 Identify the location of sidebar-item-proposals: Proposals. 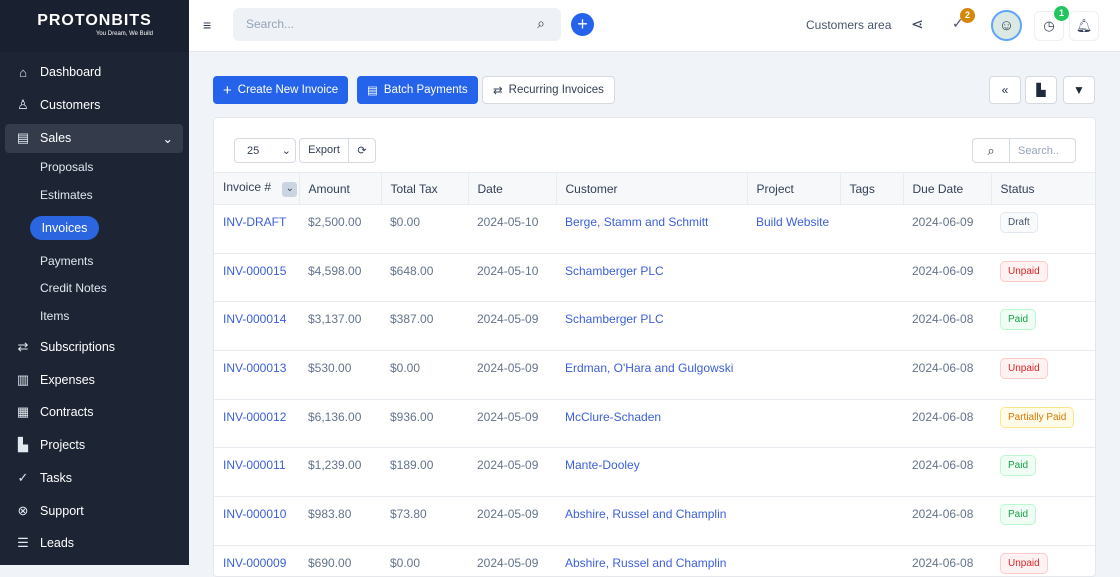
(66, 167).